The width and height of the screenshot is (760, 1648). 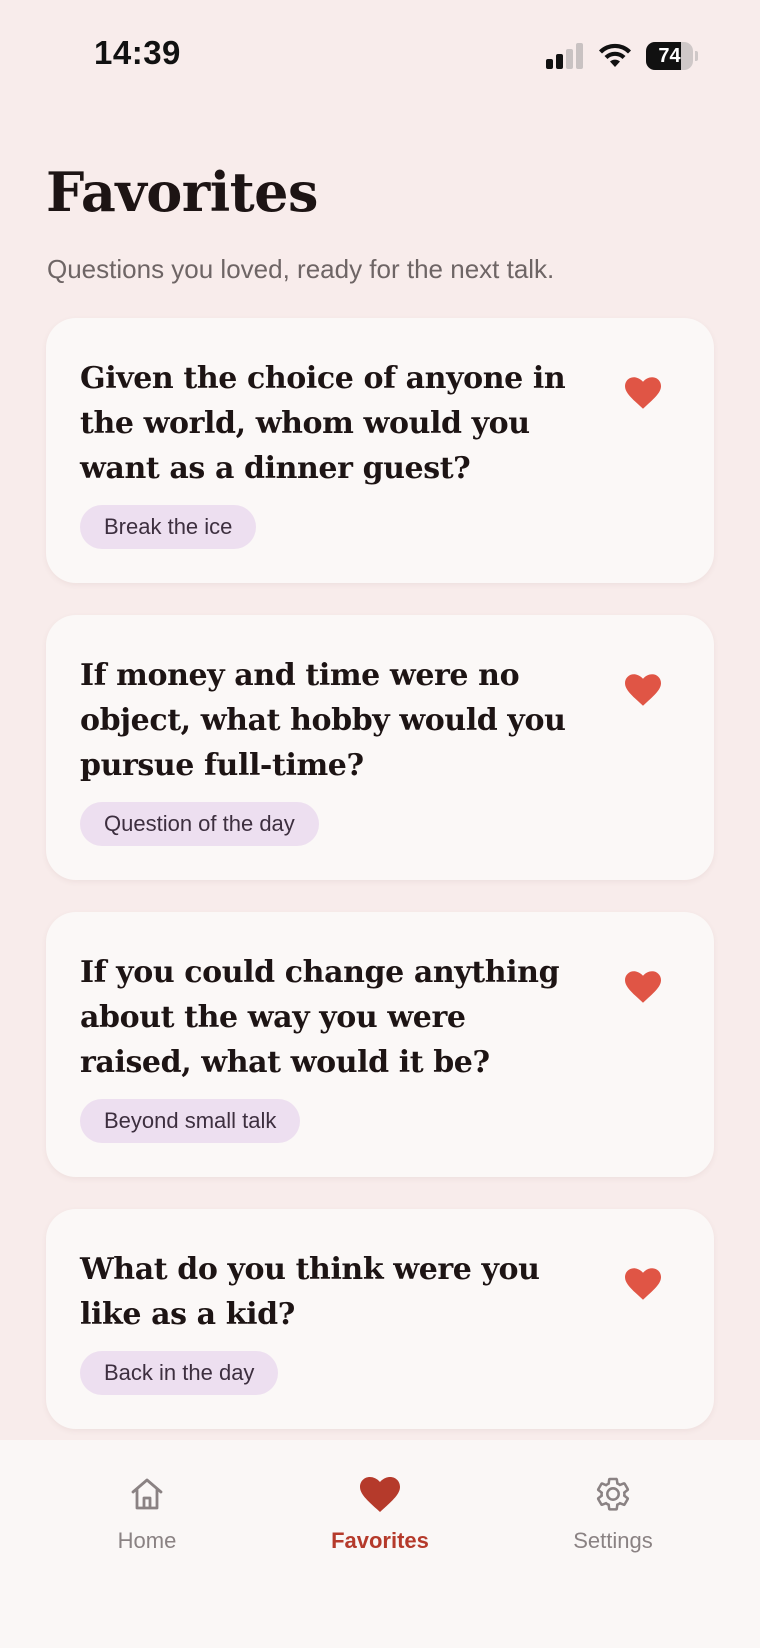 I want to click on signal-icon, so click(x=564, y=56).